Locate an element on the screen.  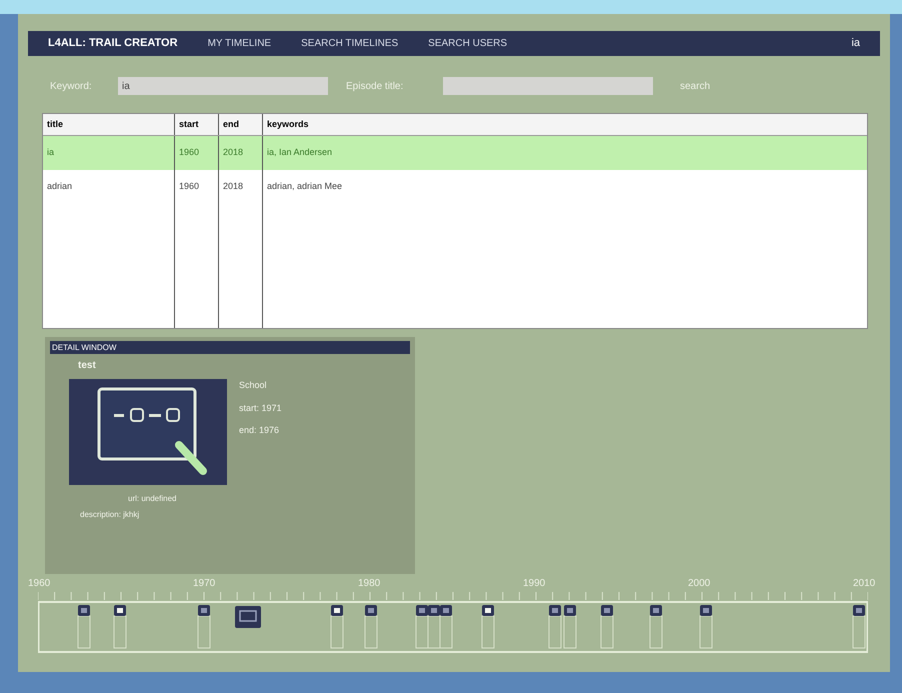
year-label: 2010 is located at coordinates (864, 584).